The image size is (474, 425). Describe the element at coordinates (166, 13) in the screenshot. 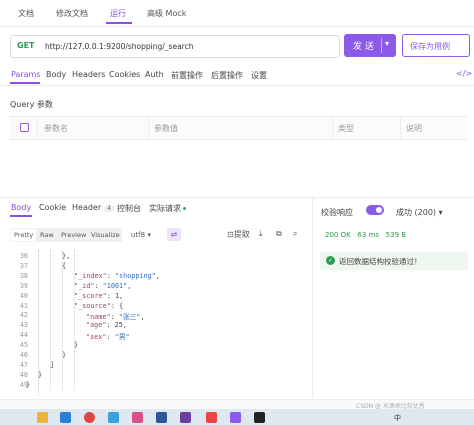

I see `tab-advanced-mock: 高级 Mock` at that location.